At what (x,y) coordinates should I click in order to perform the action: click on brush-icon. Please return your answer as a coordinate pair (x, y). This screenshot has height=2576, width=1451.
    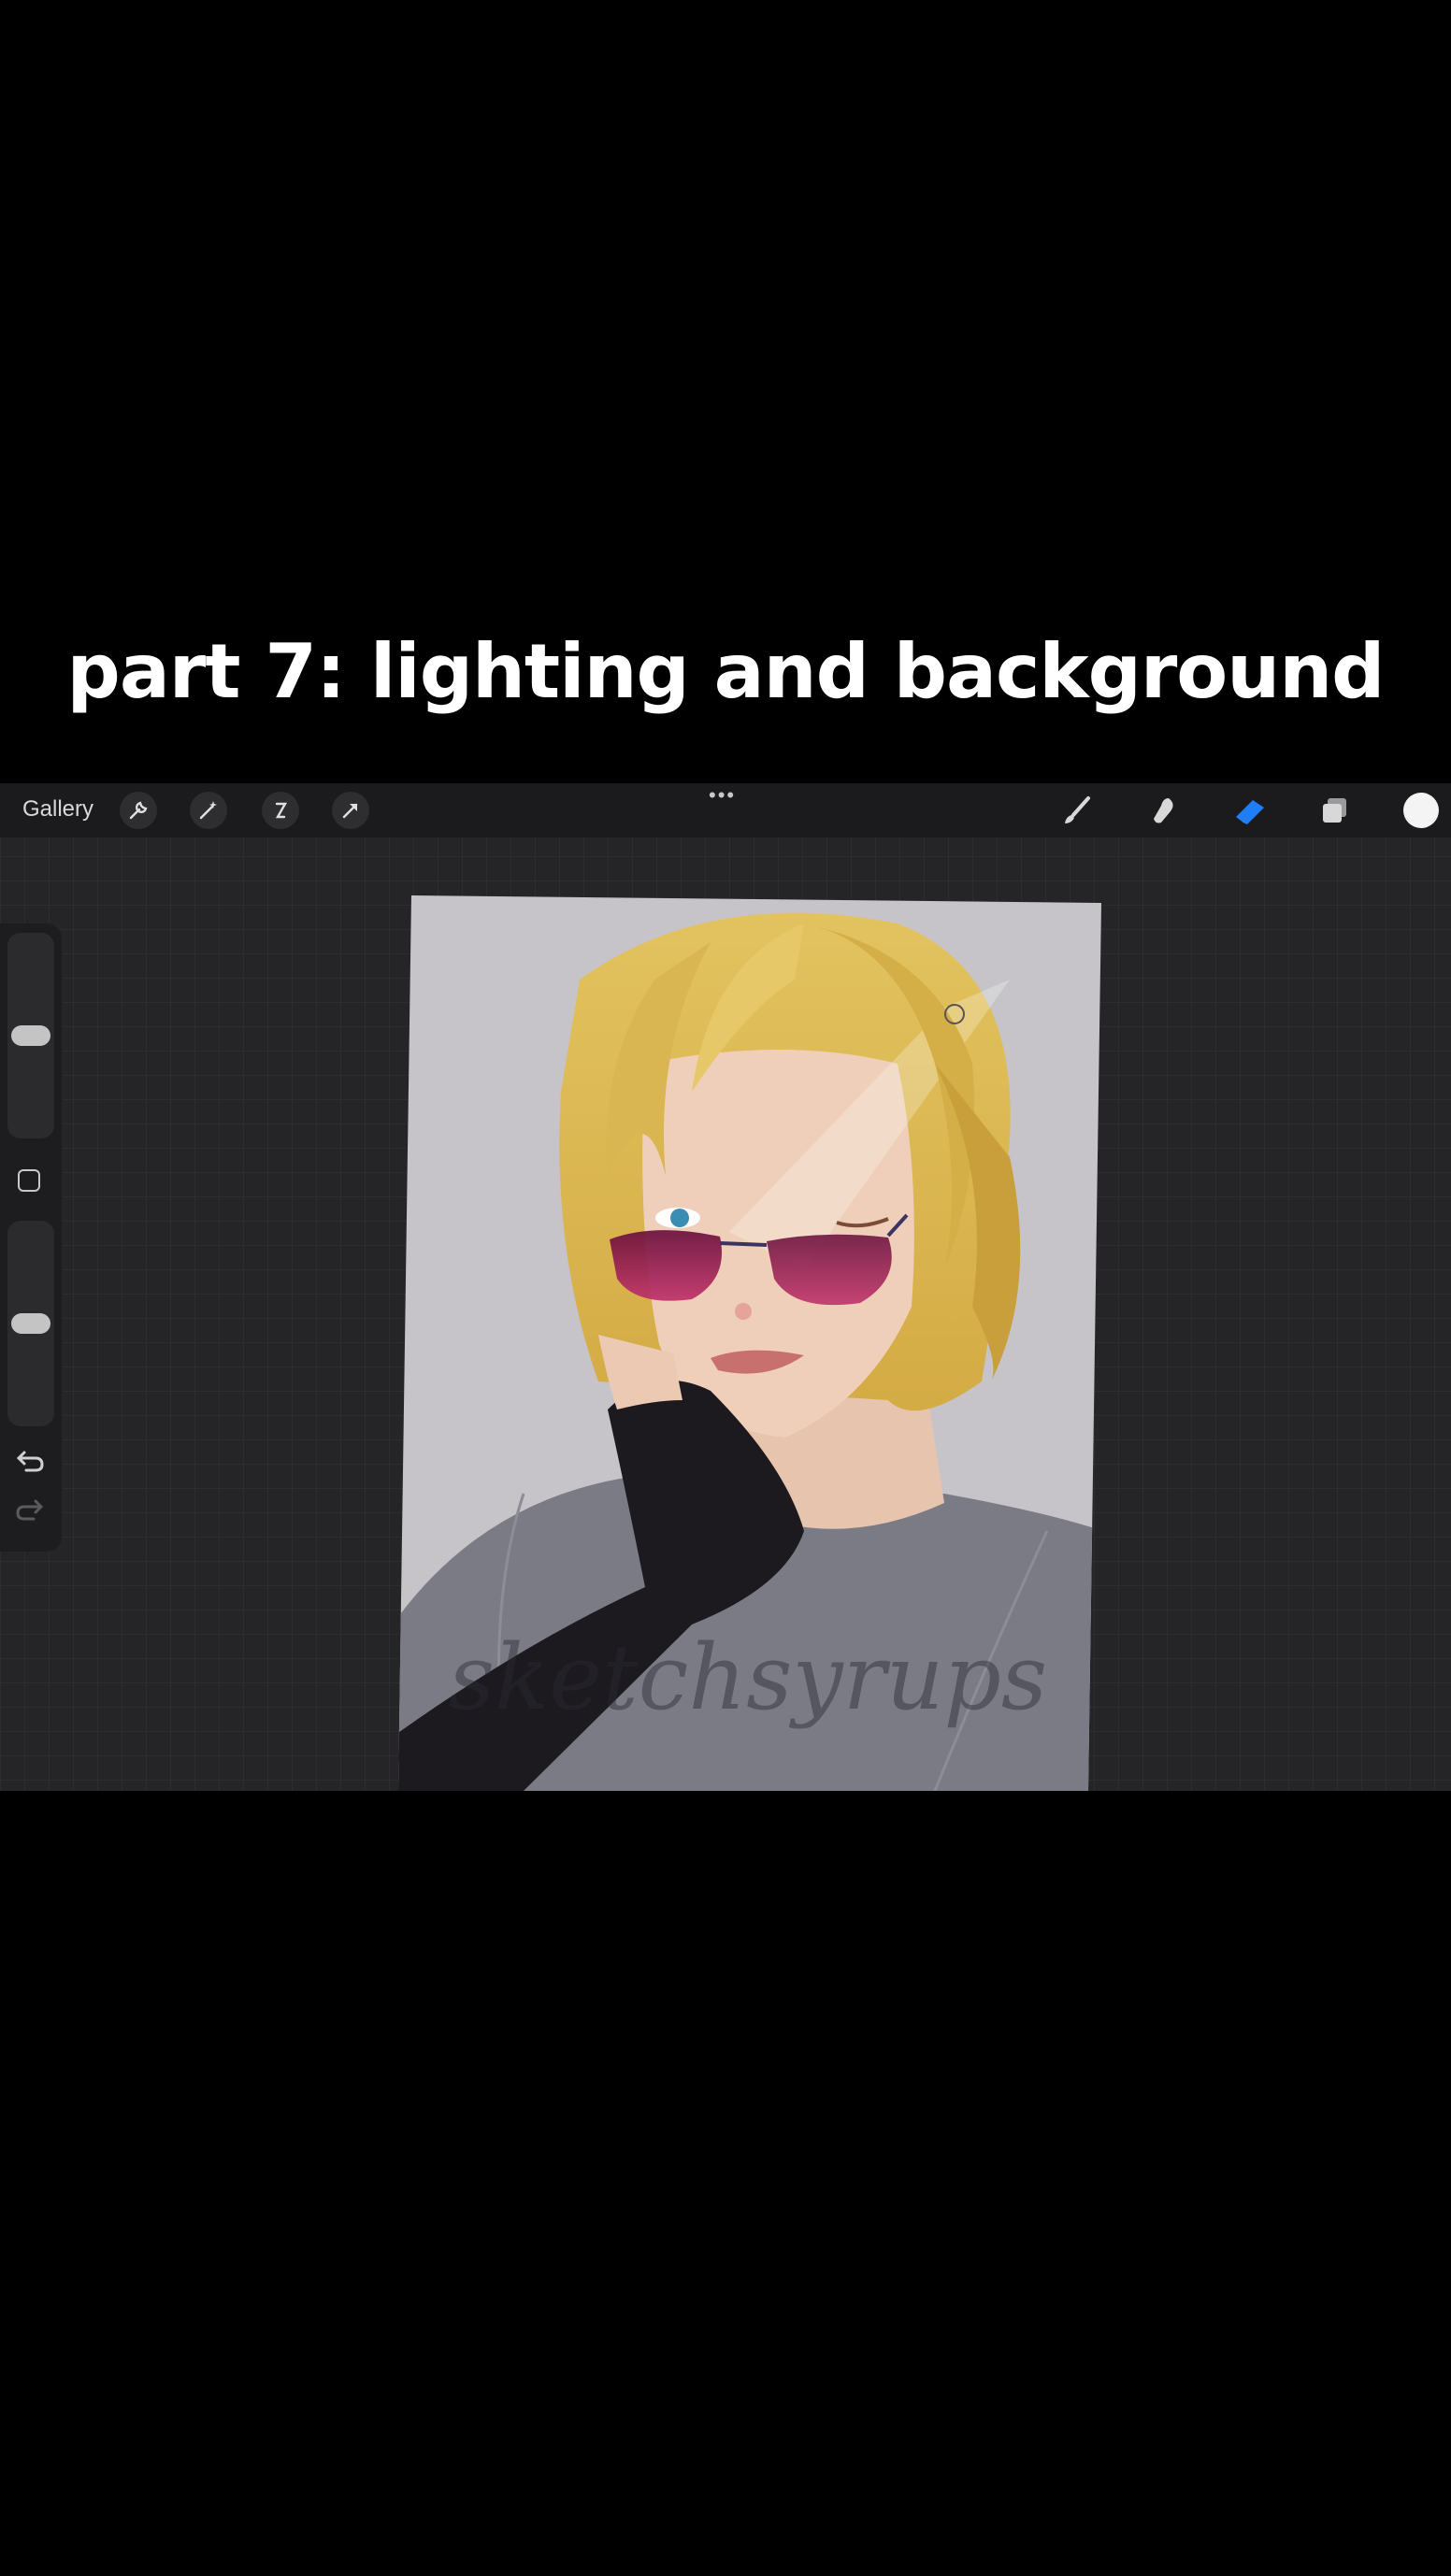
    Looking at the image, I should click on (1078, 809).